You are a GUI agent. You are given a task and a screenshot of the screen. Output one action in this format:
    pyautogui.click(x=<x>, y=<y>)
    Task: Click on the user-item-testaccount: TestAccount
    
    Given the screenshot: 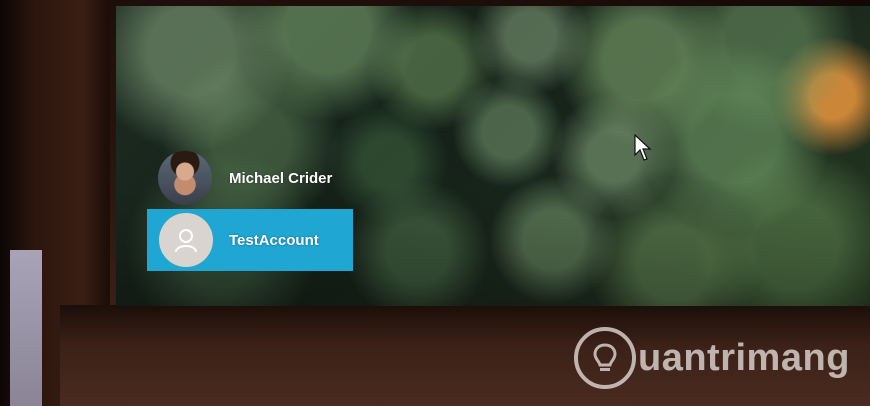 What is the action you would take?
    pyautogui.click(x=250, y=240)
    